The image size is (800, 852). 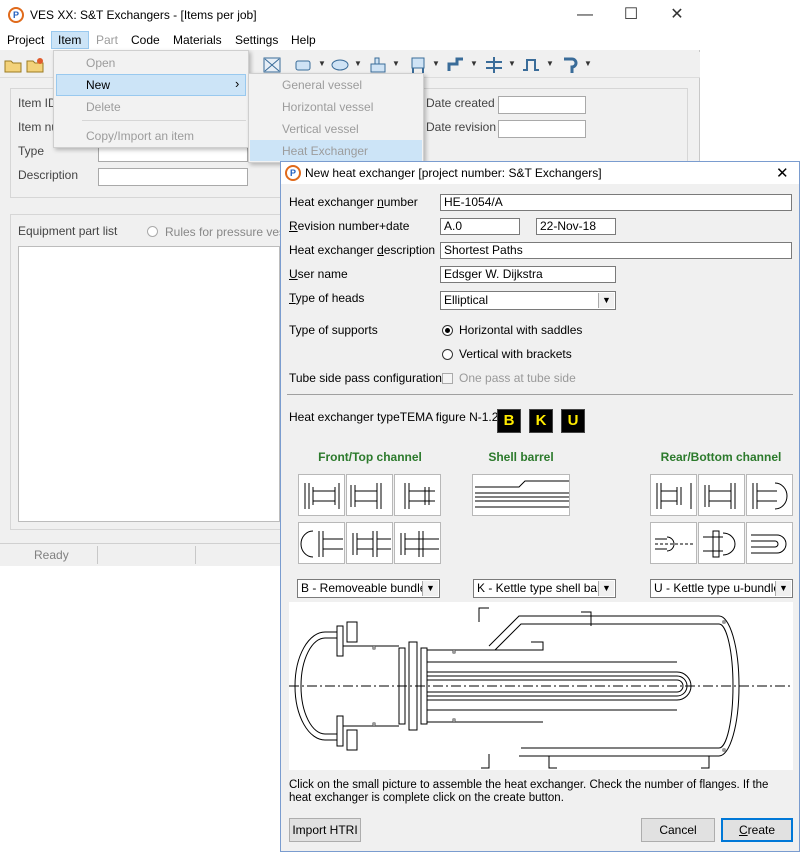 What do you see at coordinates (447, 330) in the screenshot?
I see `radio-horizontal-saddles` at bounding box center [447, 330].